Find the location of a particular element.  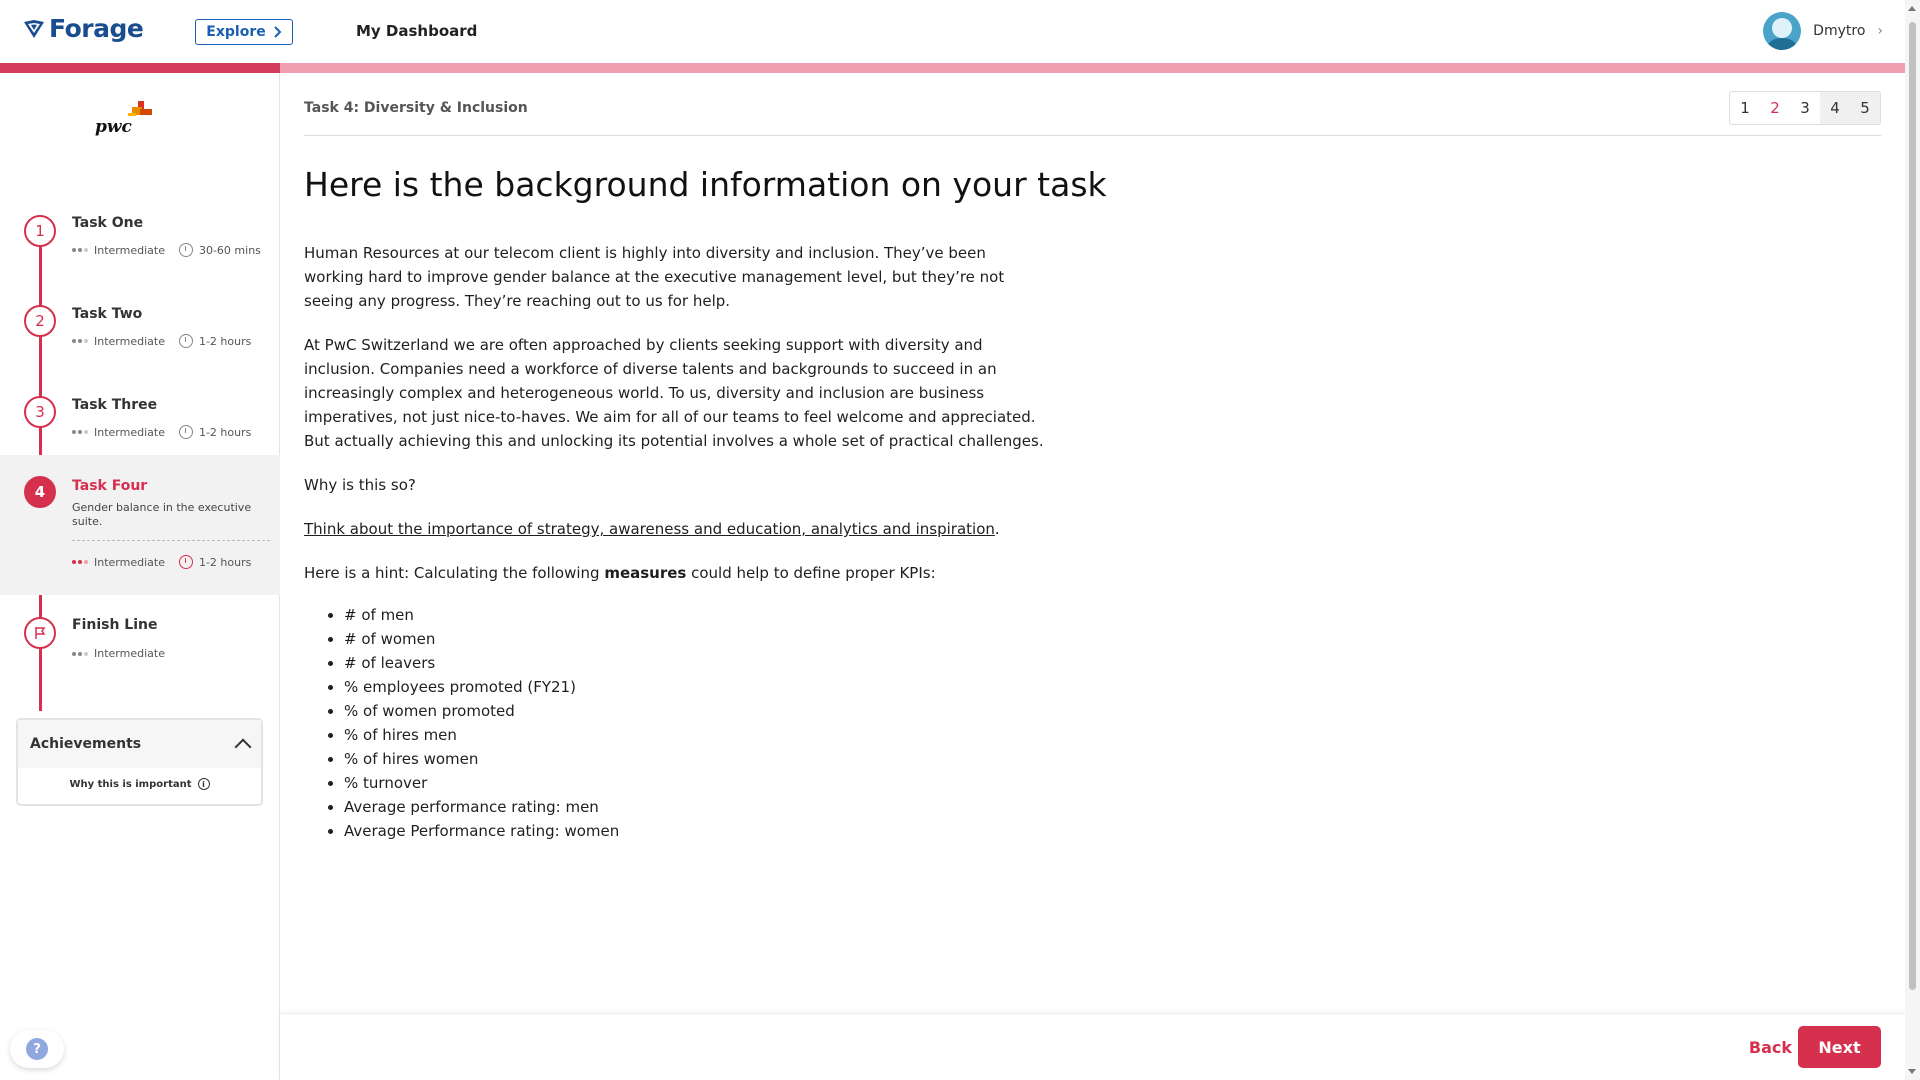

header-divider is located at coordinates (1092, 135).